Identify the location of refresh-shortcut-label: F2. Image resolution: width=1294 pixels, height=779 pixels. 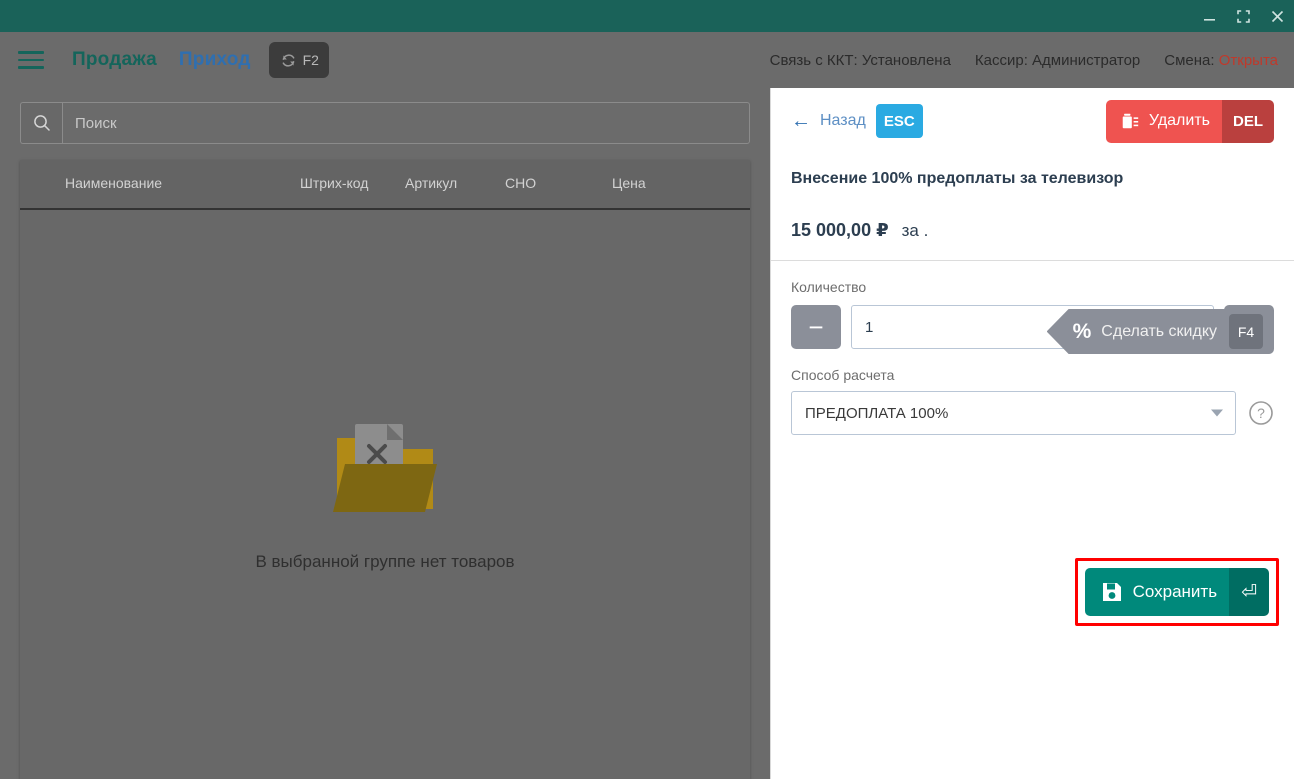
(310, 60).